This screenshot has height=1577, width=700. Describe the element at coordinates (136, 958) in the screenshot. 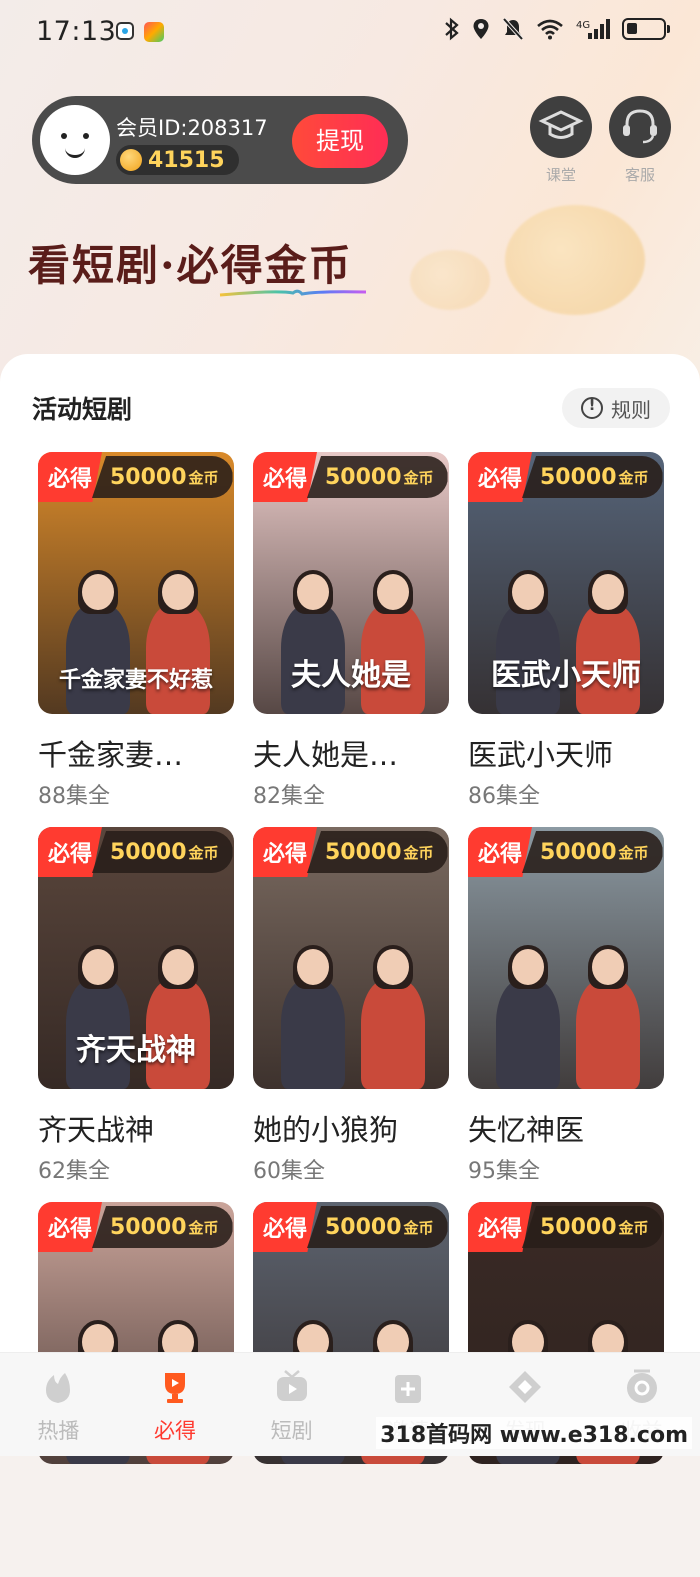

I see `drama-poster: 齐天战神 必得 50000 金币` at that location.